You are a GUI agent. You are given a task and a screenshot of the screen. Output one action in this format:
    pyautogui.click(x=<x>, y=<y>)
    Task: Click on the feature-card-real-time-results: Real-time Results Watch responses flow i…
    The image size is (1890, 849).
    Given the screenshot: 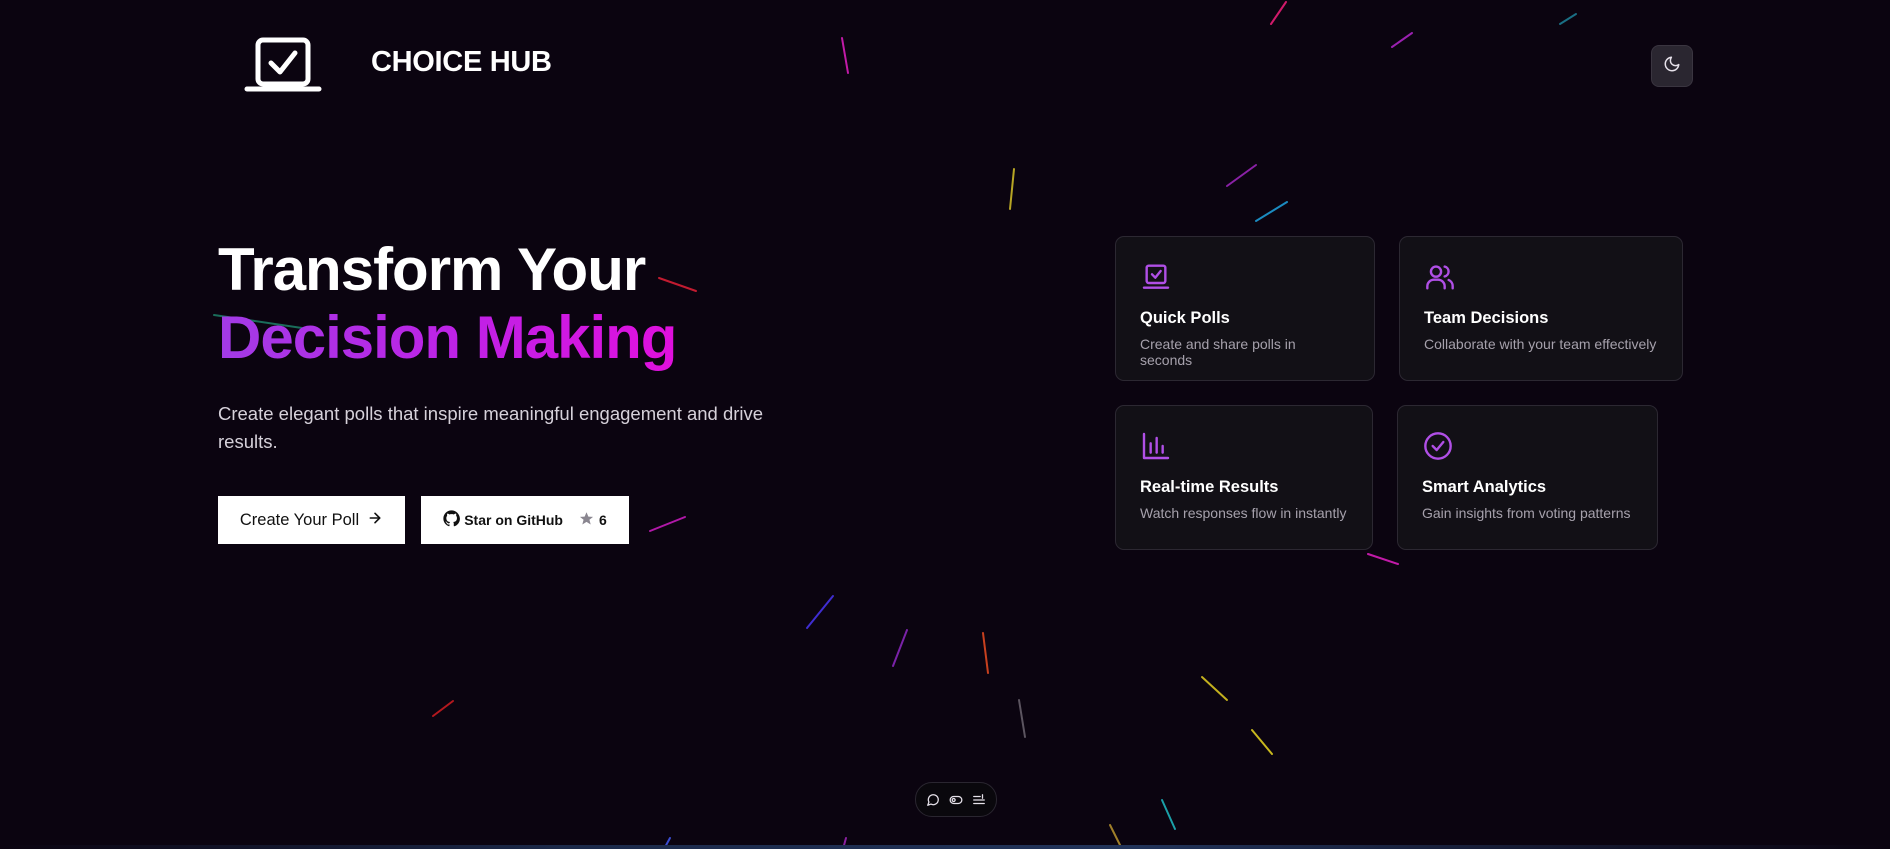 What is the action you would take?
    pyautogui.click(x=1244, y=477)
    